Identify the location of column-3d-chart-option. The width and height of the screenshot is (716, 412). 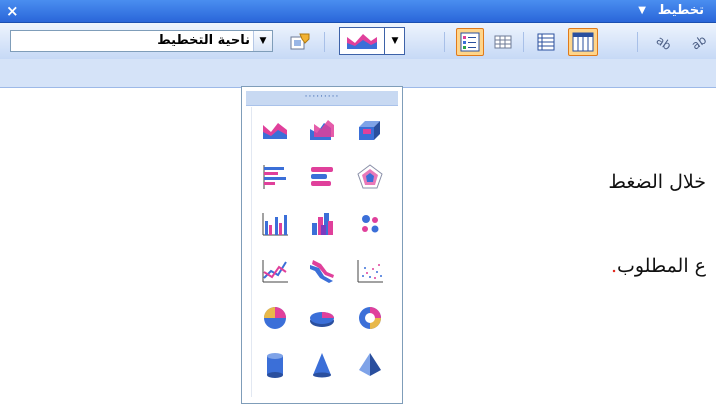
(322, 224).